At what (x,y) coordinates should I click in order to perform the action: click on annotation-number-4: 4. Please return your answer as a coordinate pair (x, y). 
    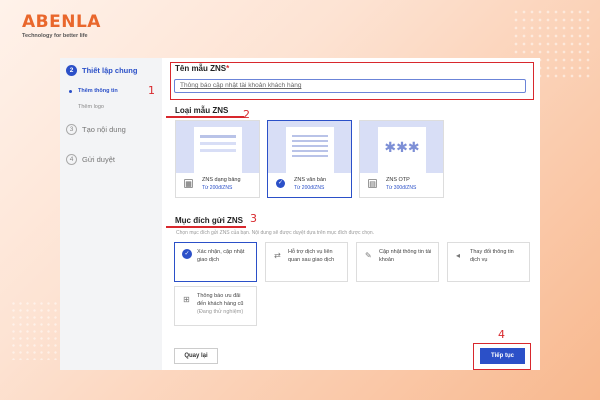
    Looking at the image, I should click on (501, 334).